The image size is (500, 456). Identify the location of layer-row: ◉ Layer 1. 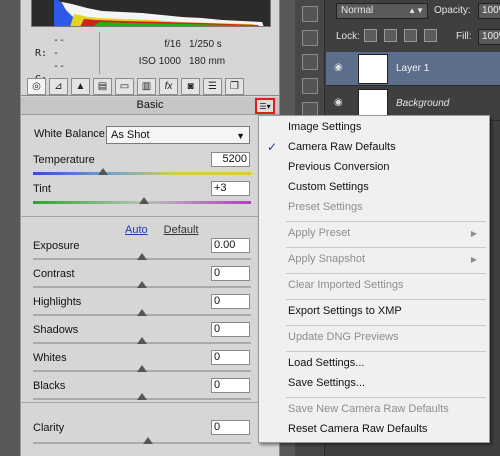
(413, 69).